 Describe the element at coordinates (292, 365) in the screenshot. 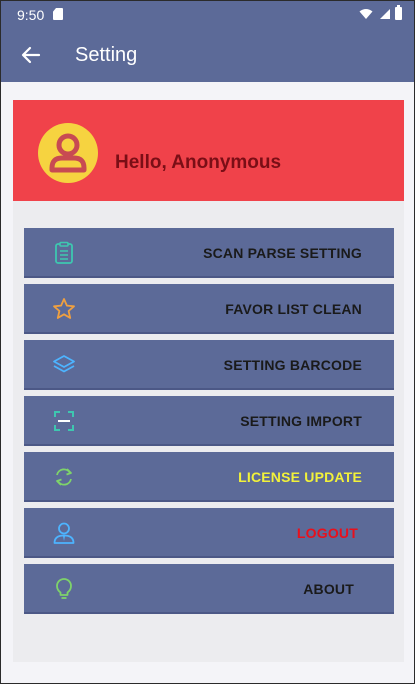

I see `menu-item-label: SETTING BARCODE` at that location.